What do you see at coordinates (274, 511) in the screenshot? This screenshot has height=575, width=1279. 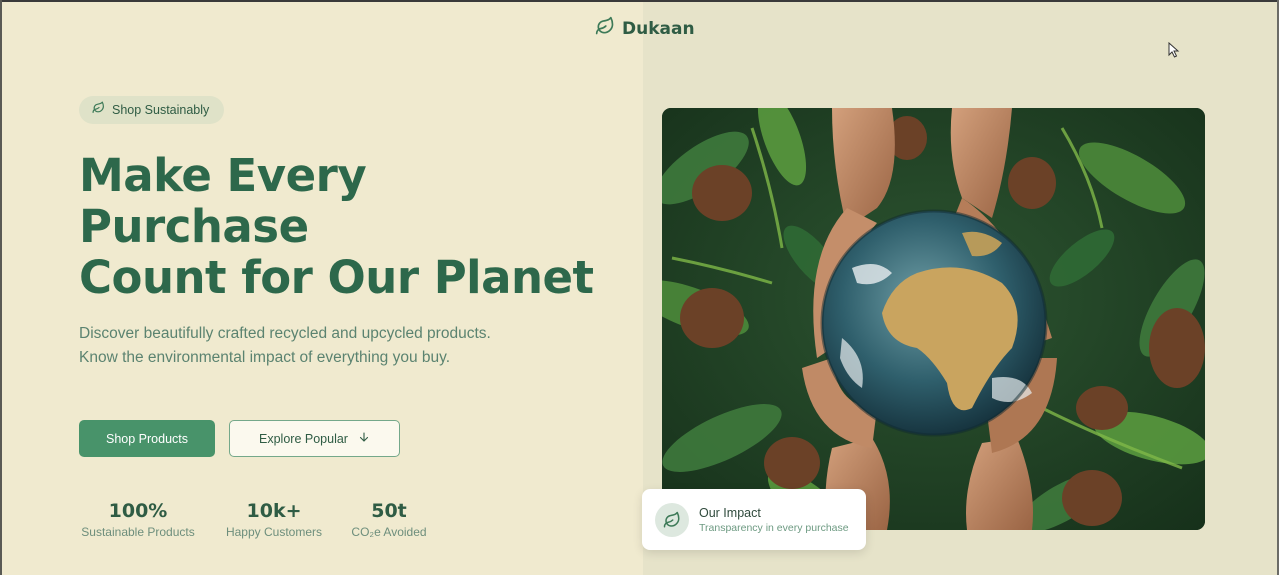 I see `stat-value: 10k+` at bounding box center [274, 511].